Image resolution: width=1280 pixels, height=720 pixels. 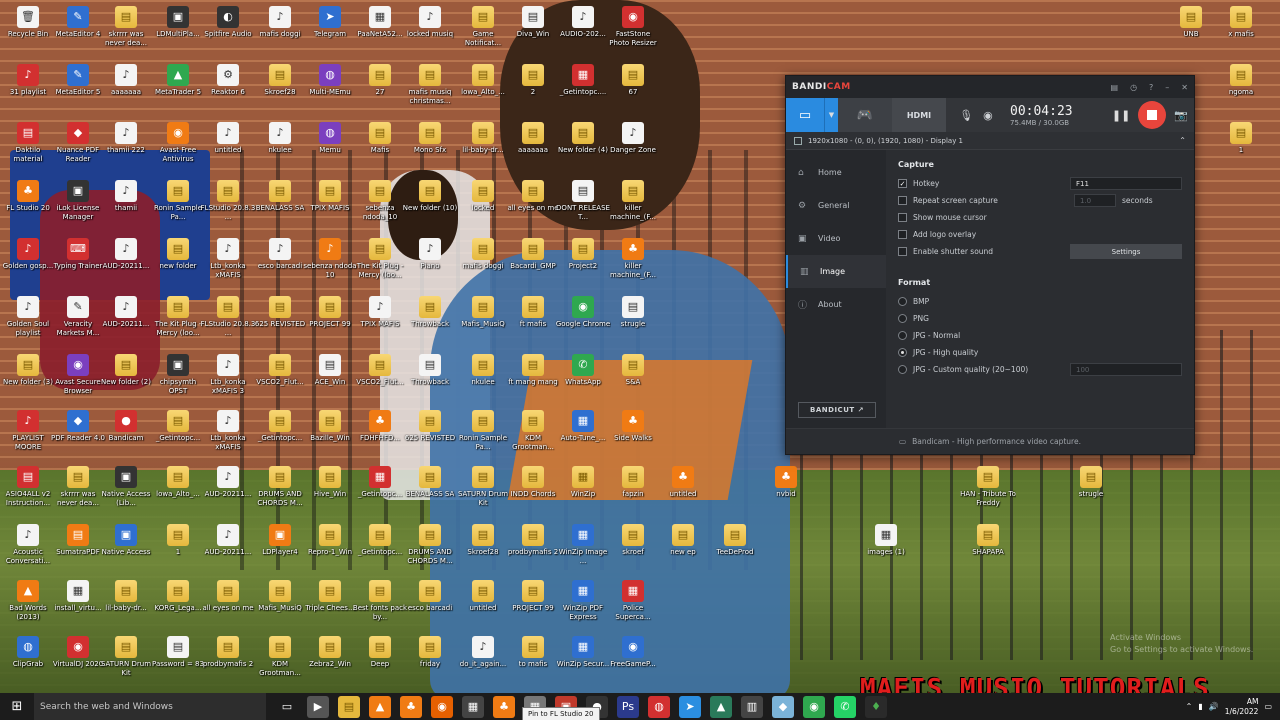 I want to click on network-icon: ▮, so click(x=1200, y=706).